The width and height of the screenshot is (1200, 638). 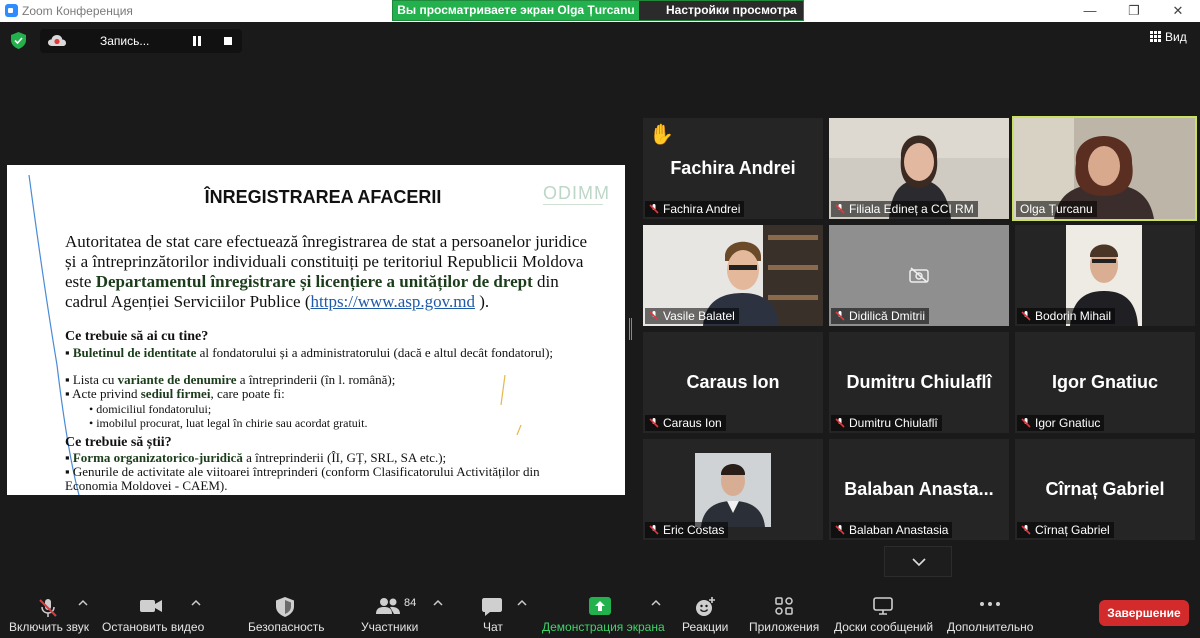 I want to click on participant-name-label: Didilică Dmitrii, so click(x=880, y=316).